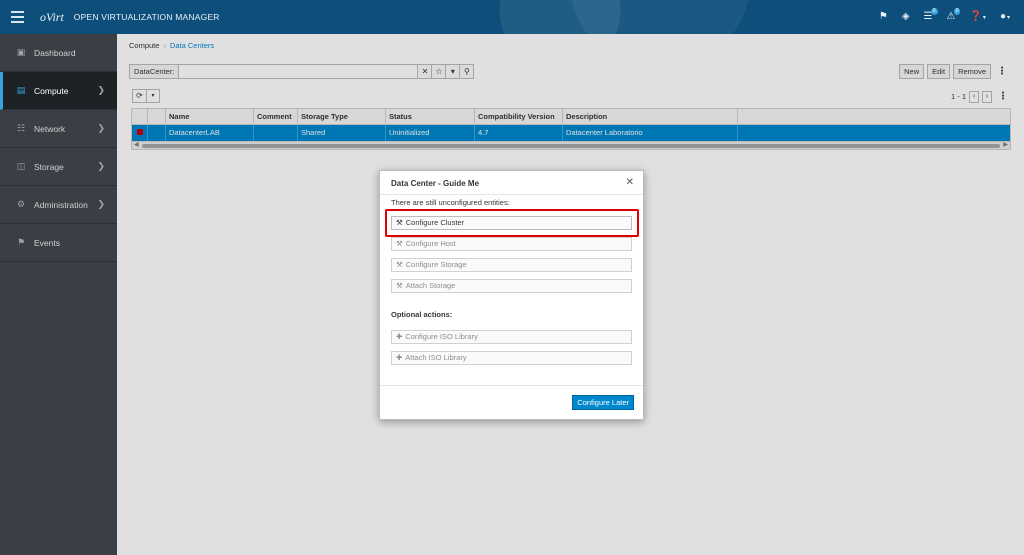 The width and height of the screenshot is (1024, 555). Describe the element at coordinates (55, 52) in the screenshot. I see `sidebar-item-label: Dashboard` at that location.